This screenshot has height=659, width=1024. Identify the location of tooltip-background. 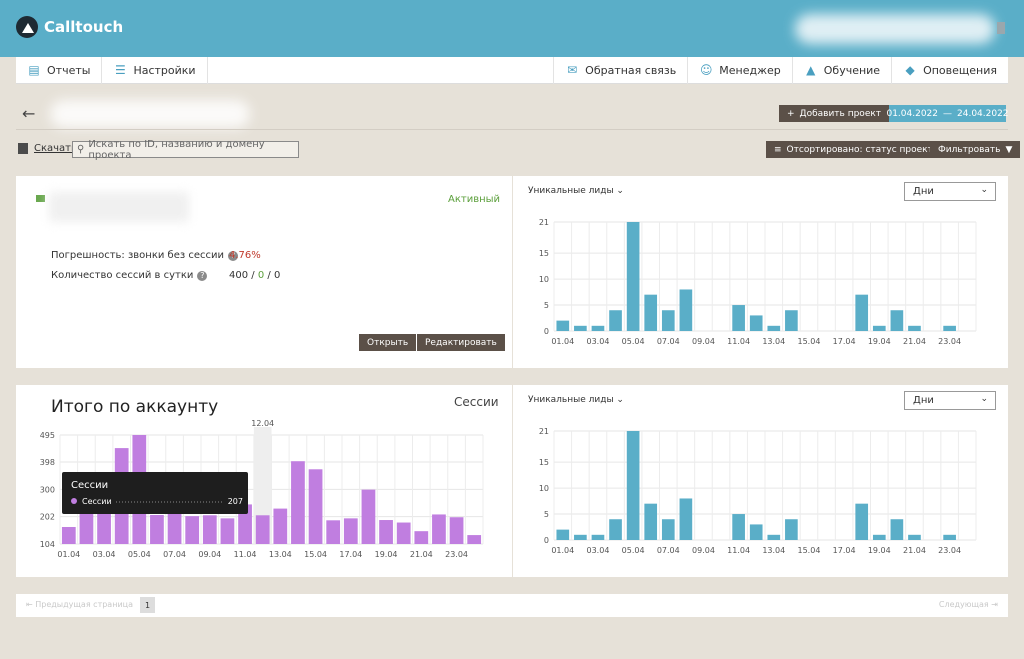
(155, 493).